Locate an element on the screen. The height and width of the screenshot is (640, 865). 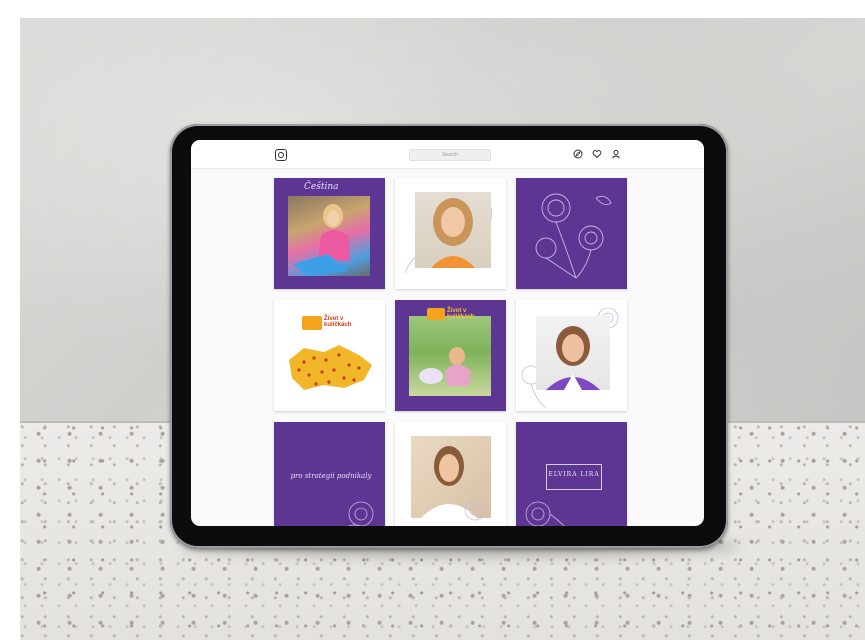
profile-icon is located at coordinates (616, 154).